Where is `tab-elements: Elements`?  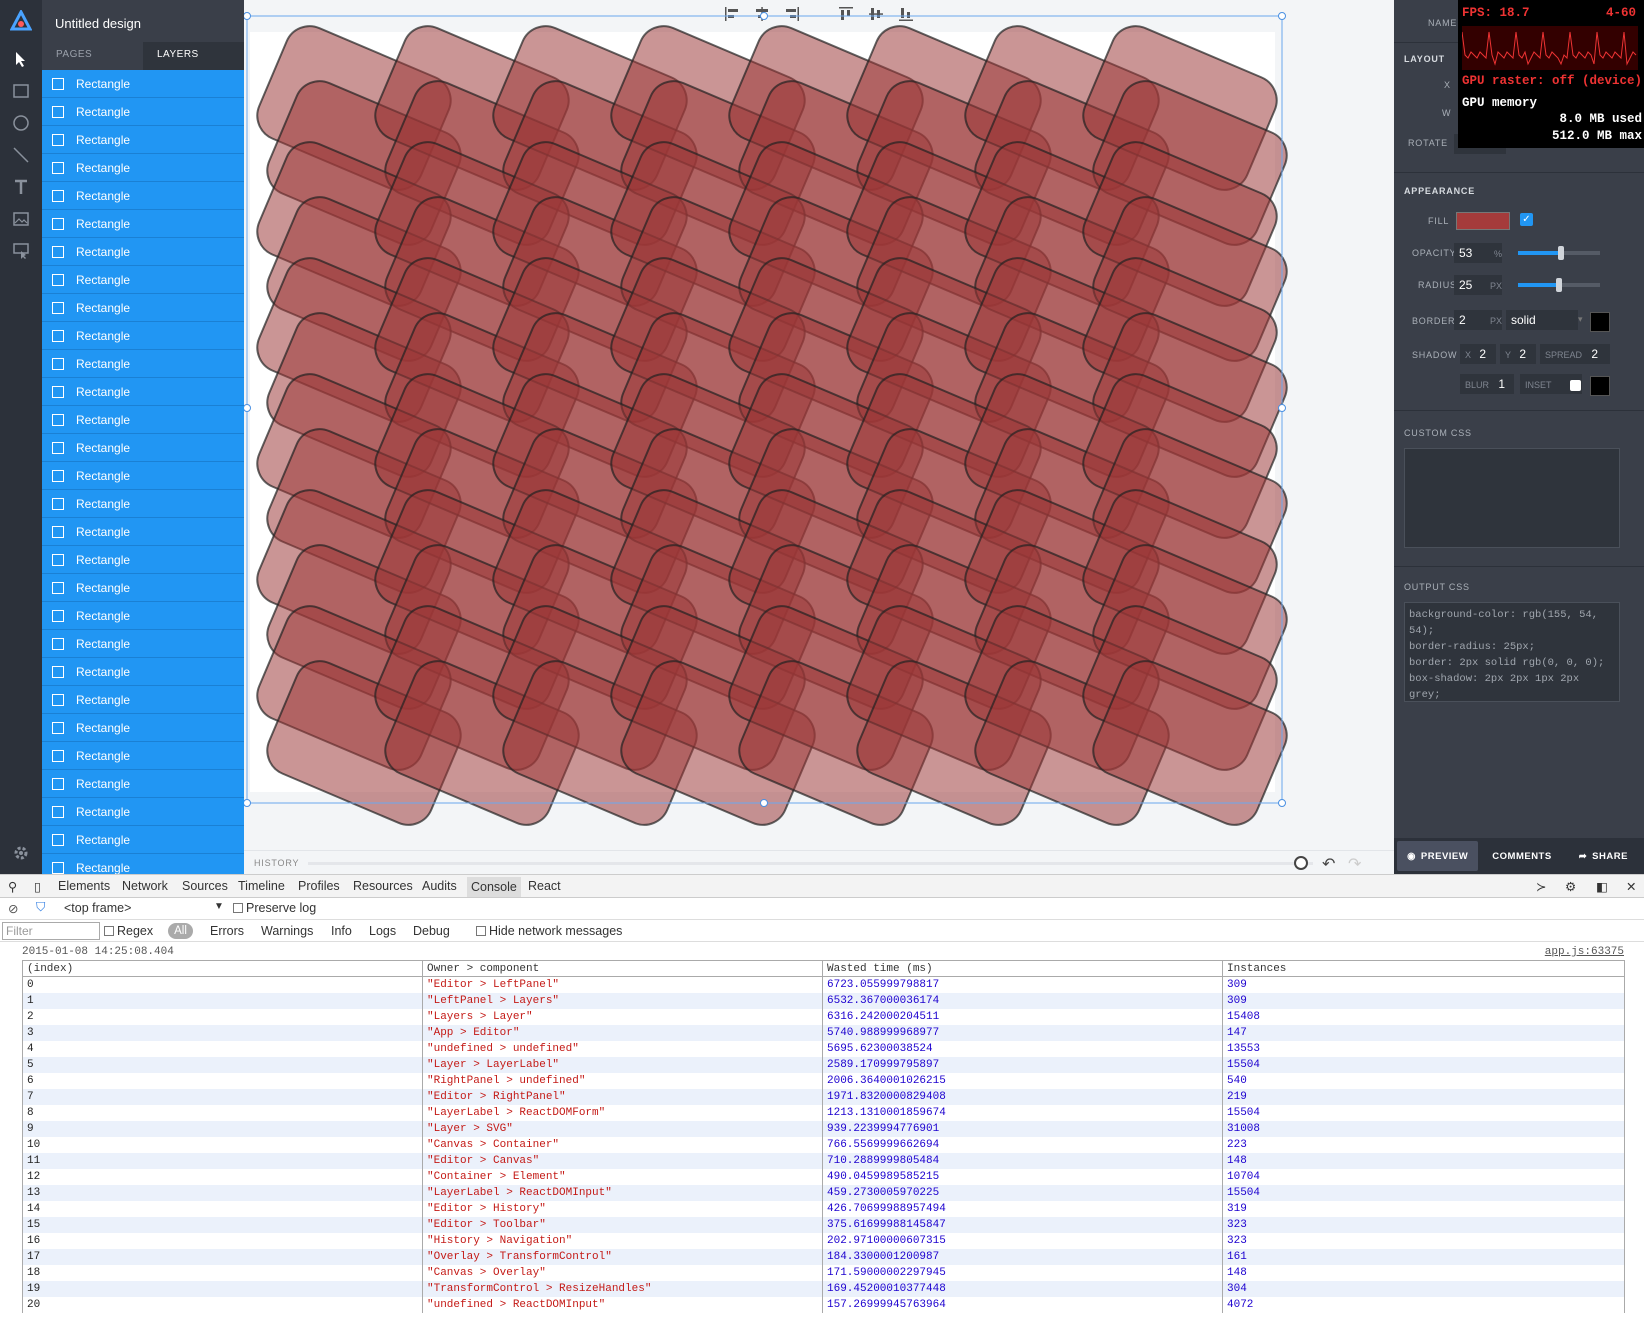 tab-elements: Elements is located at coordinates (84, 886).